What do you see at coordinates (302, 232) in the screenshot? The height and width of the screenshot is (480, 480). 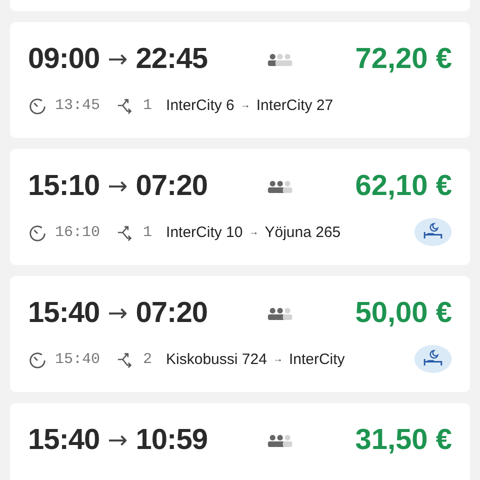 I see `train-name: Yöjuna 265` at bounding box center [302, 232].